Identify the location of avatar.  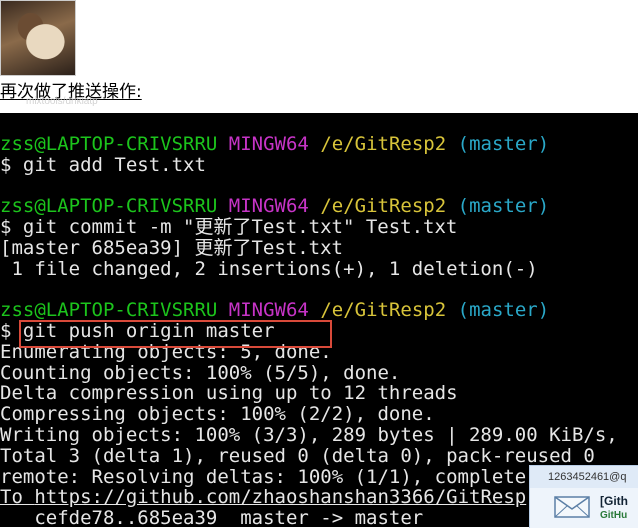
(38, 38).